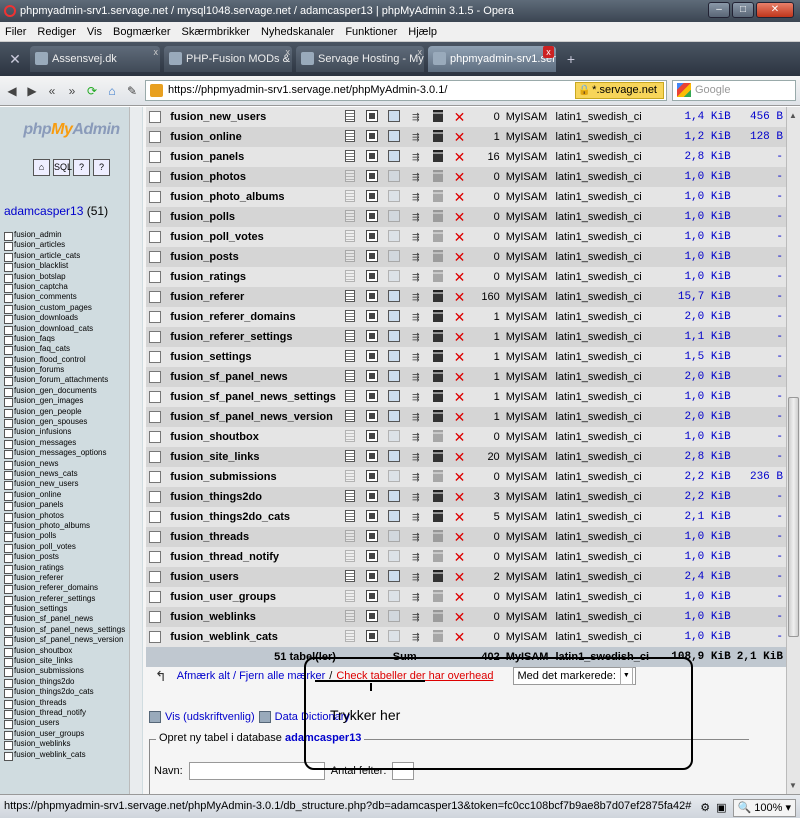  Describe the element at coordinates (73, 620) in the screenshot. I see `sidebar-table-link: fusion_sf_panel_news` at that location.